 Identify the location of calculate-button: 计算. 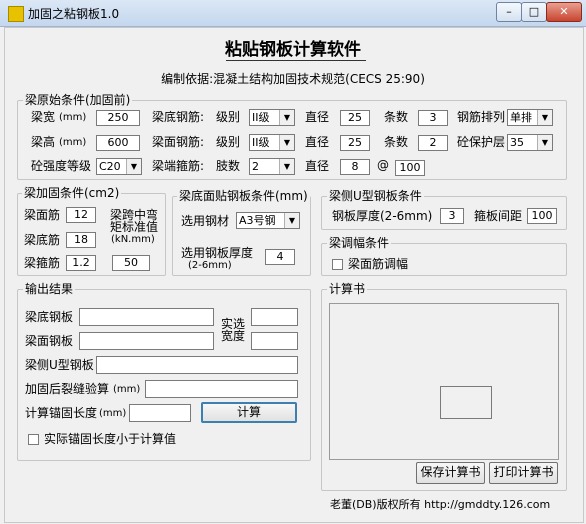
(249, 412).